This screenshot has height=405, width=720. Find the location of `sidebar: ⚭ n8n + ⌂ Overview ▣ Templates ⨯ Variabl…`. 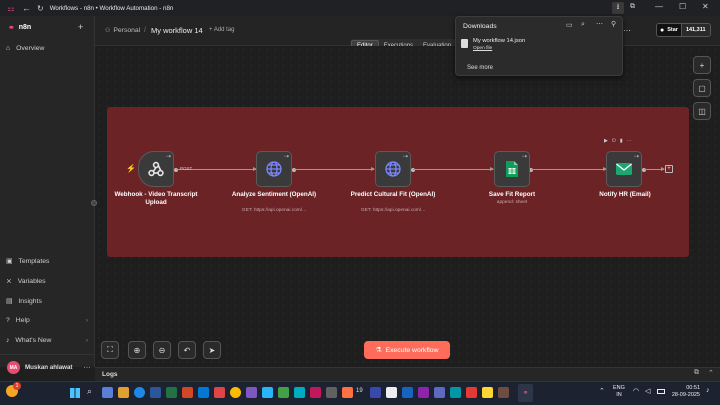

sidebar: ⚭ n8n + ⌂ Overview ▣ Templates ⨯ Variabl… is located at coordinates (47, 195).